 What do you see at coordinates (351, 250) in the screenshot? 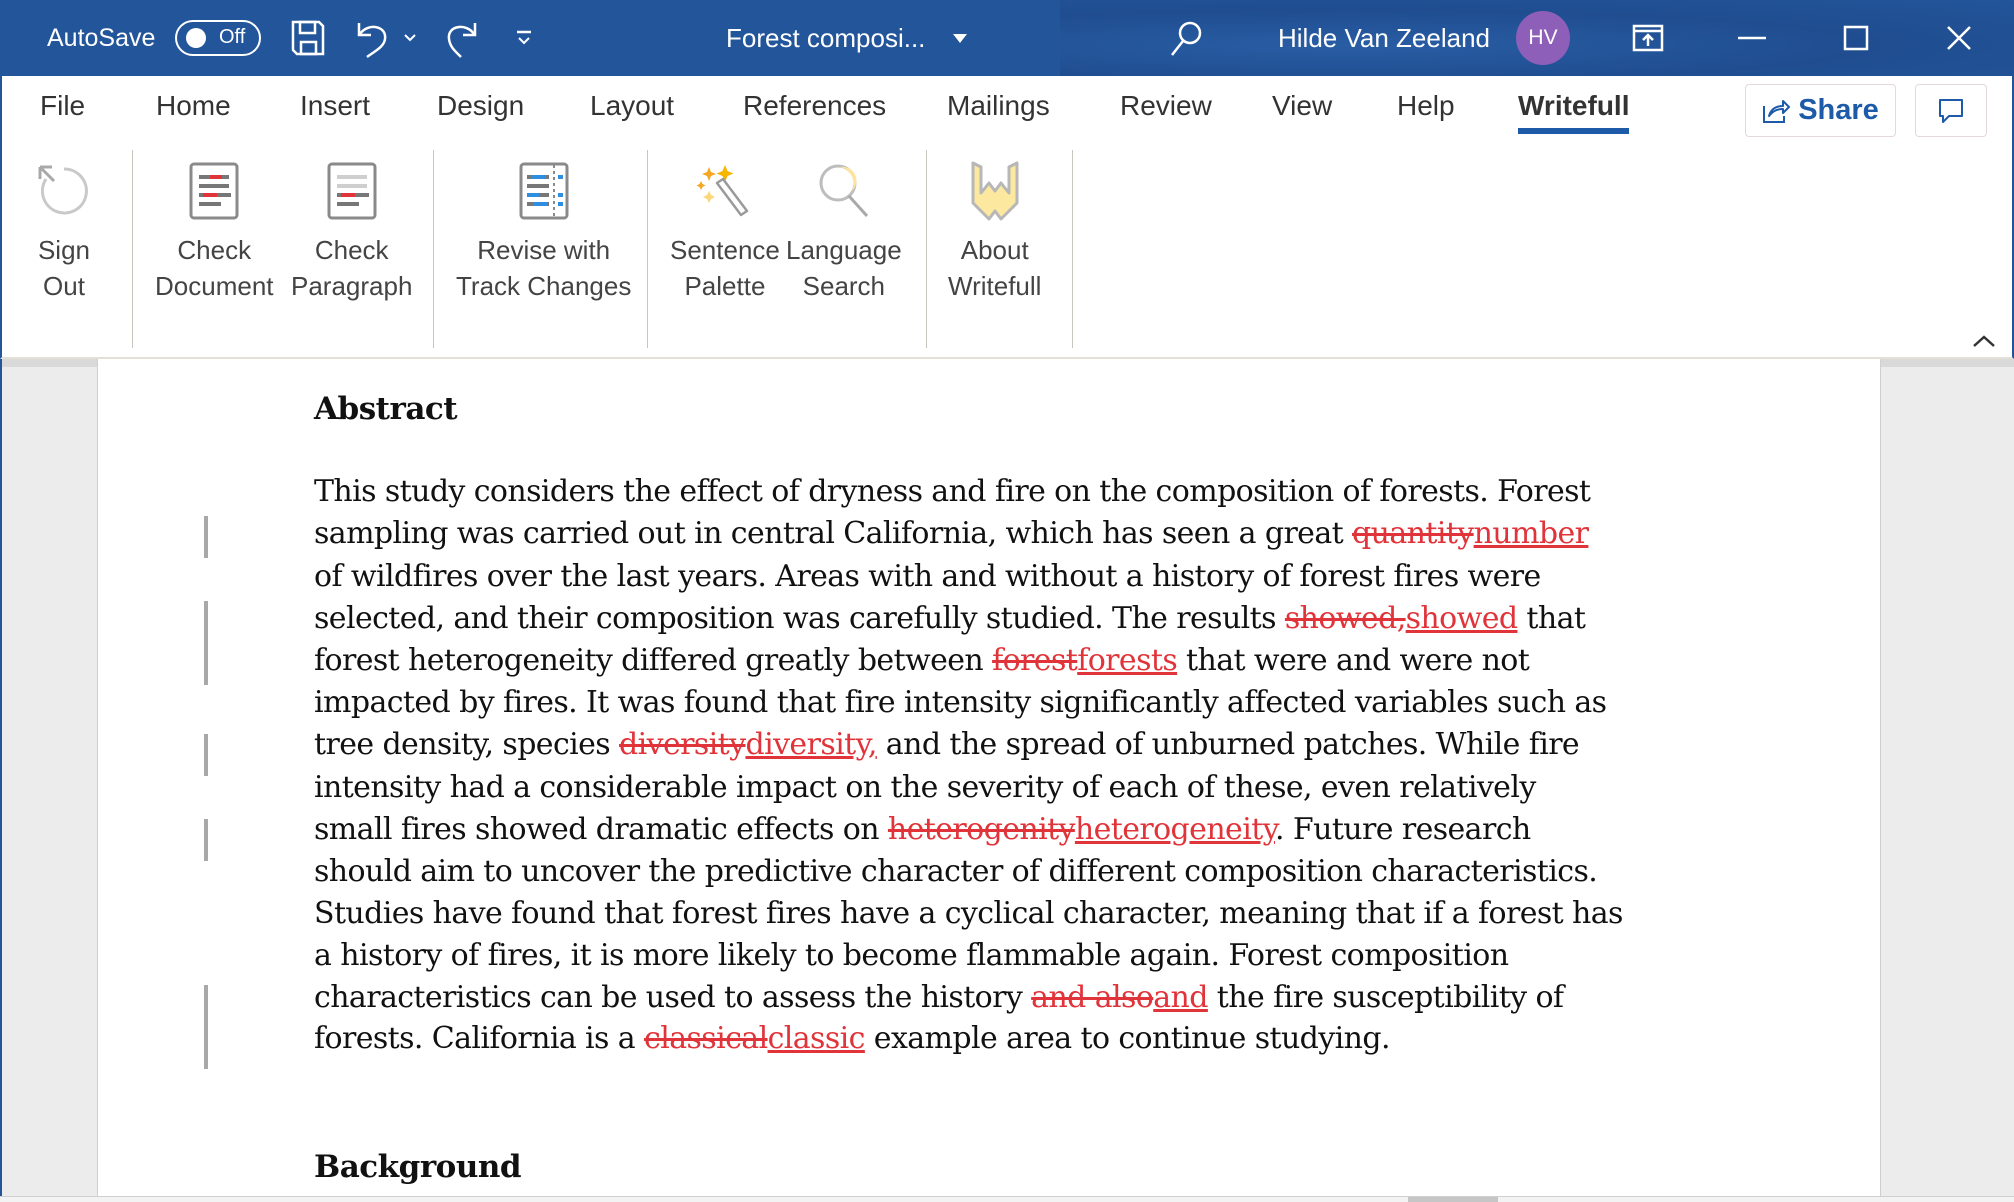
I see `check-paragraph-label-1: Check` at bounding box center [351, 250].